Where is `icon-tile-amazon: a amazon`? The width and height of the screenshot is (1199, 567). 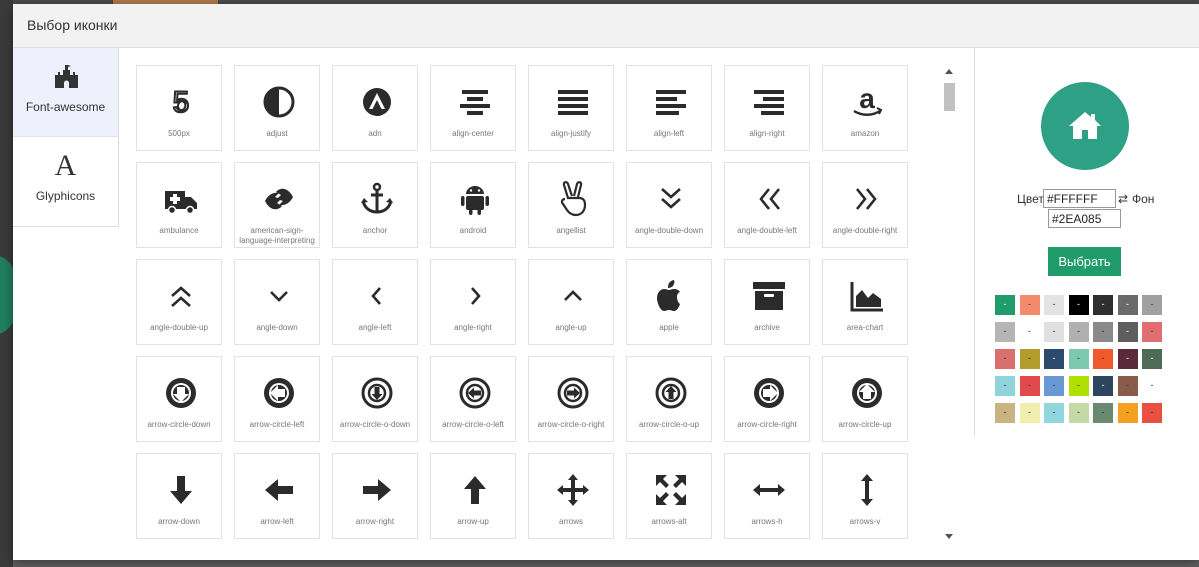 icon-tile-amazon: a amazon is located at coordinates (865, 108).